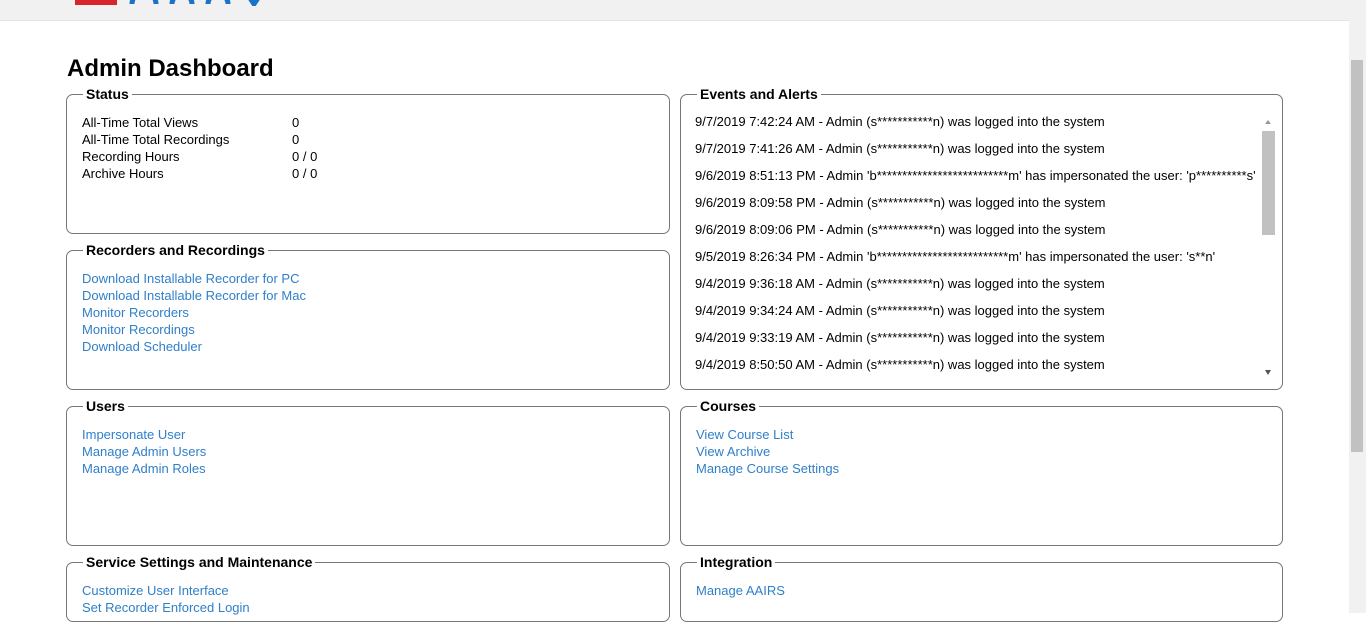  What do you see at coordinates (370, 312) in the screenshot?
I see `monitor-recorders-link: Monitor Recorders` at bounding box center [370, 312].